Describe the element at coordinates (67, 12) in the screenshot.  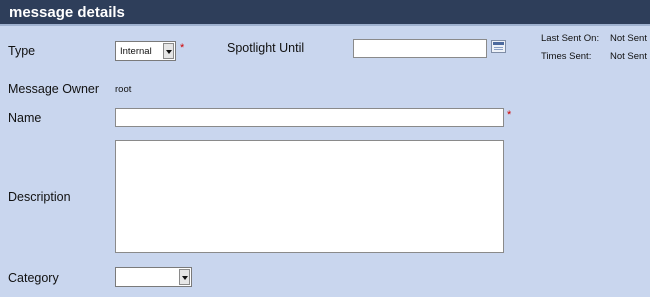
I see `section-title: message details` at that location.